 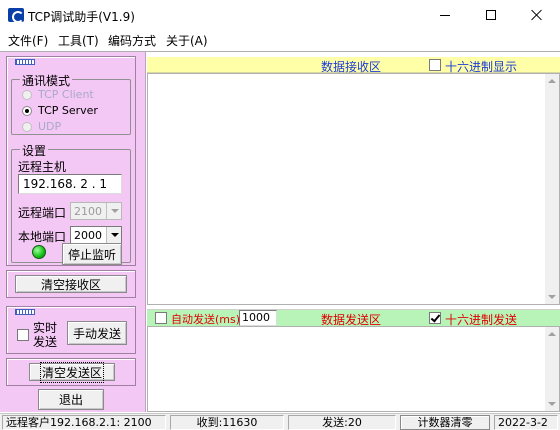 I want to click on settings-title: 设置, so click(x=34, y=150).